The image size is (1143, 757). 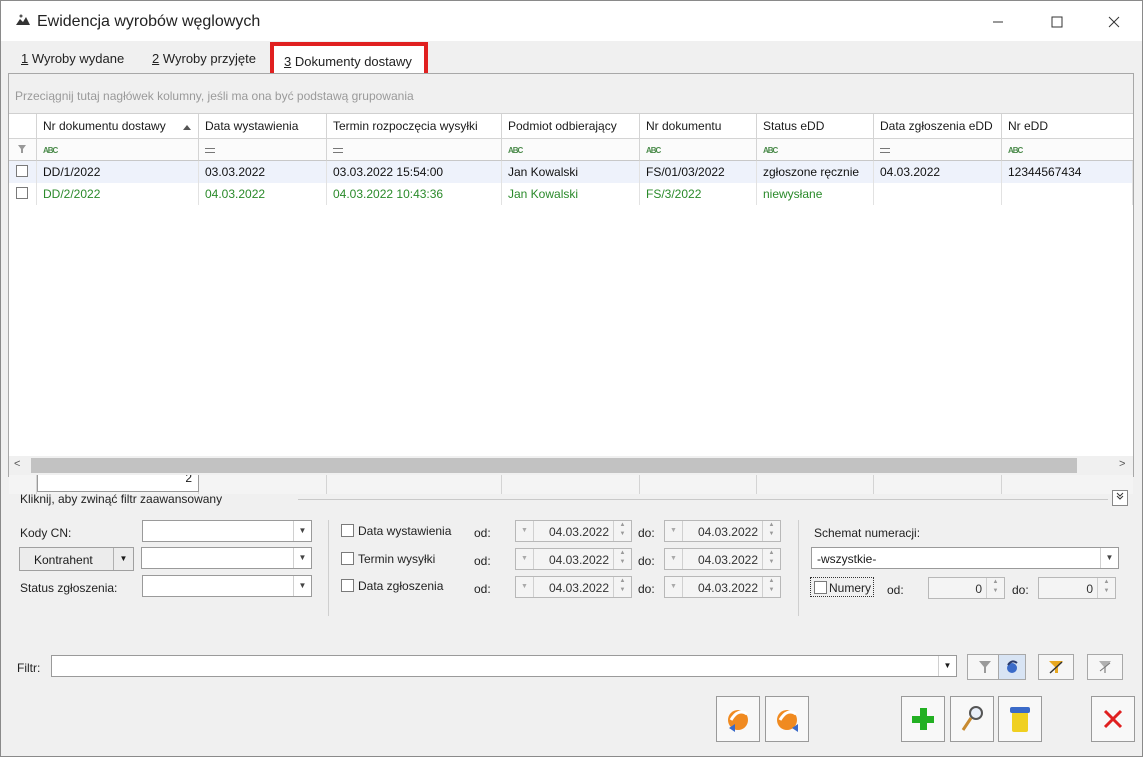 I want to click on schemat-select: -wszystkie- ▼, so click(x=965, y=558).